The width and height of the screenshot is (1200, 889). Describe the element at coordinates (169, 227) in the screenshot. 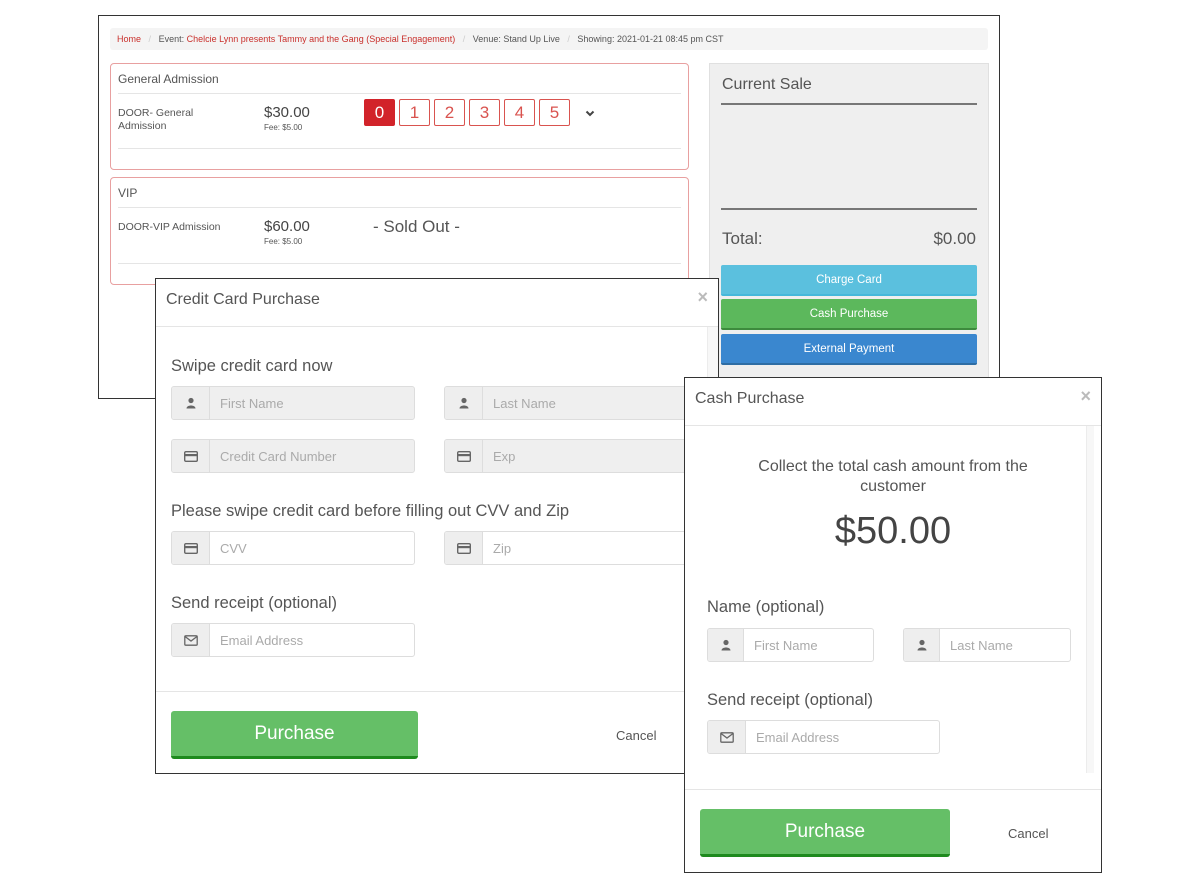

I see `ticket-name: DOOR-VIP Admission` at that location.